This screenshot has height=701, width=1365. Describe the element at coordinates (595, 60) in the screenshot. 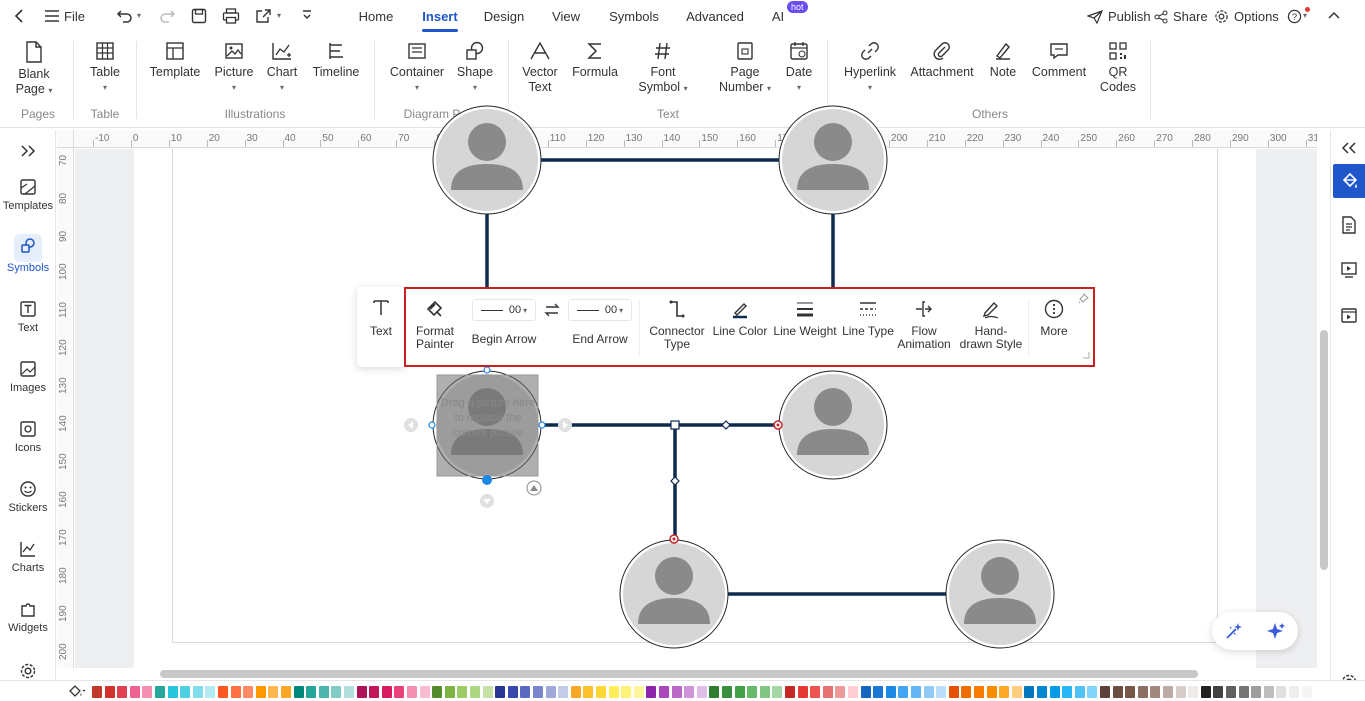

I see `formula-button: Formula` at that location.